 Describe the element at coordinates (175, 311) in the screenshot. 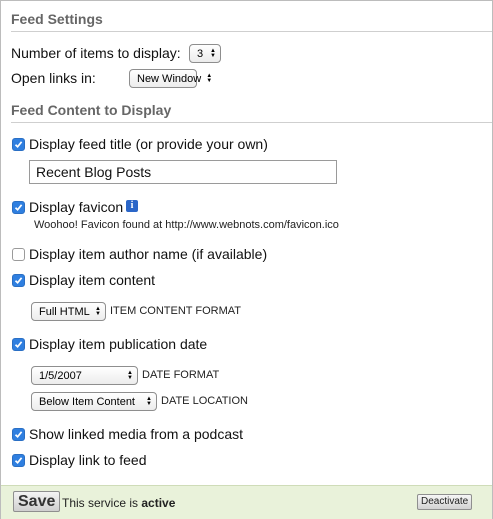

I see `item-content-format-caption: ITEM CONTENT FORMAT` at that location.